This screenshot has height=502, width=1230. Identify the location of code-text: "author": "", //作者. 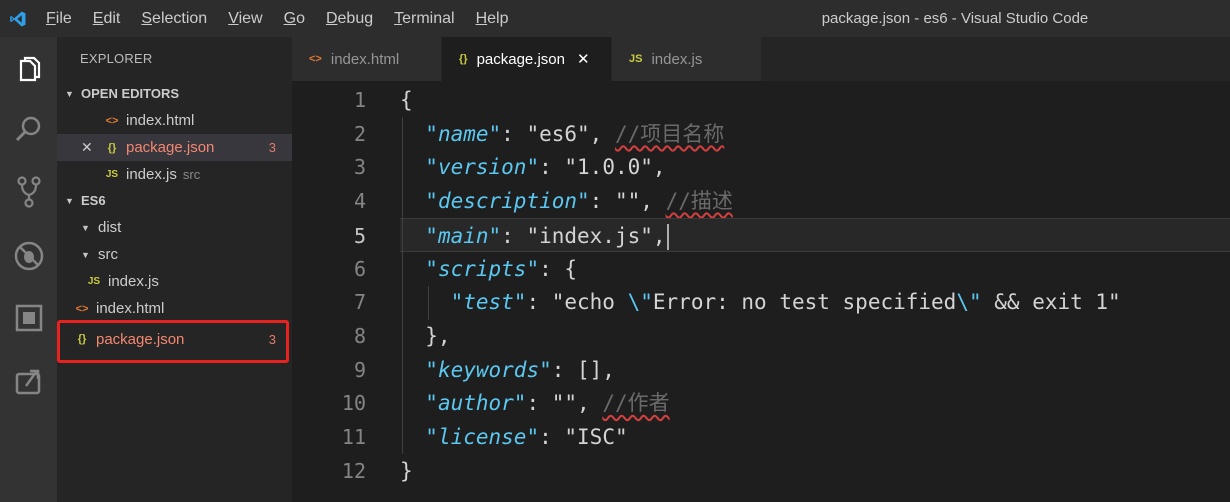
(535, 403).